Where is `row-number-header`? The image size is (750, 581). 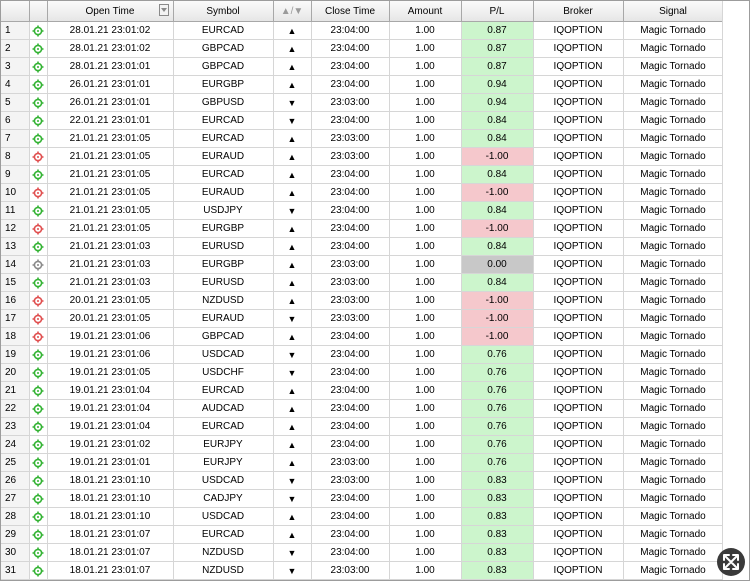
row-number-header is located at coordinates (15, 11).